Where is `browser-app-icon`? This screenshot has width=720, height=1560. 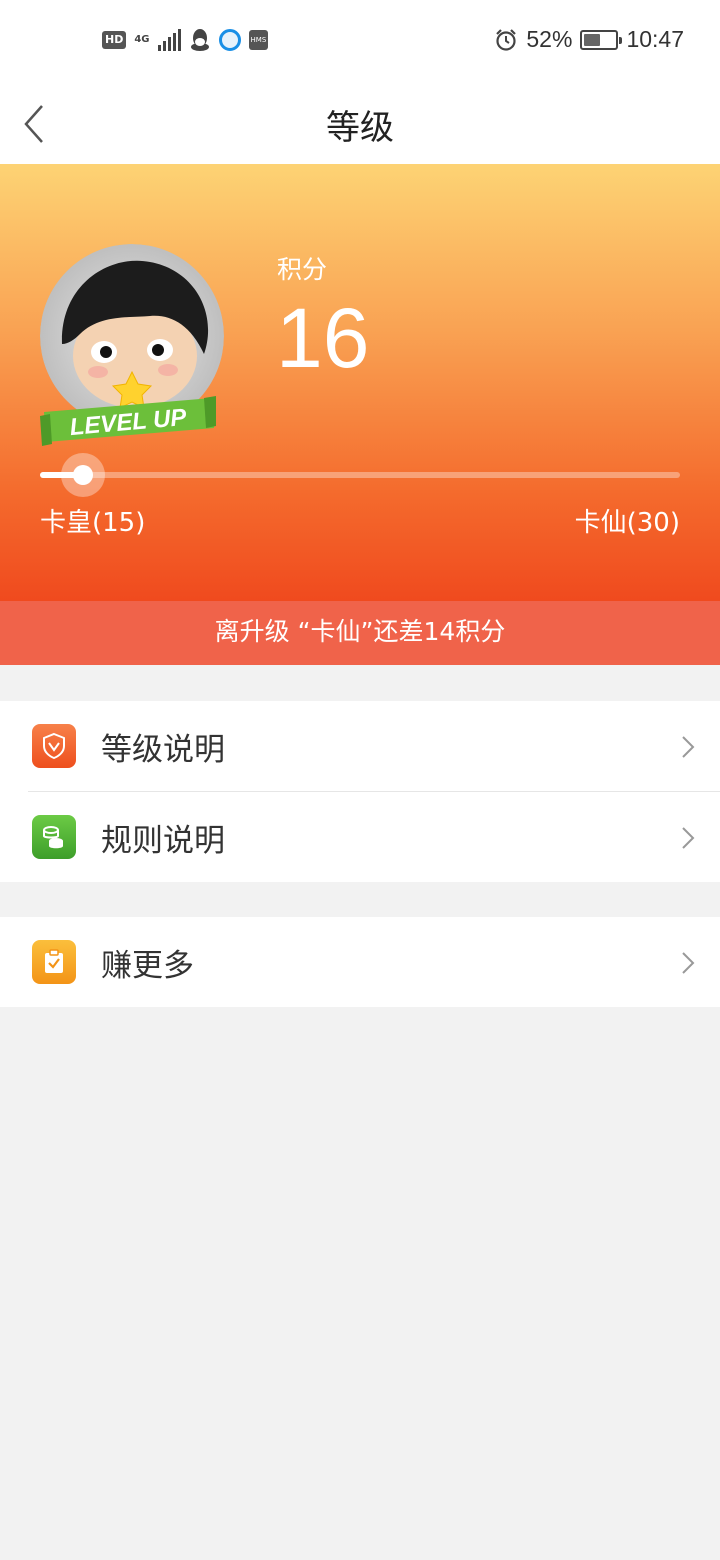
browser-app-icon is located at coordinates (229, 40).